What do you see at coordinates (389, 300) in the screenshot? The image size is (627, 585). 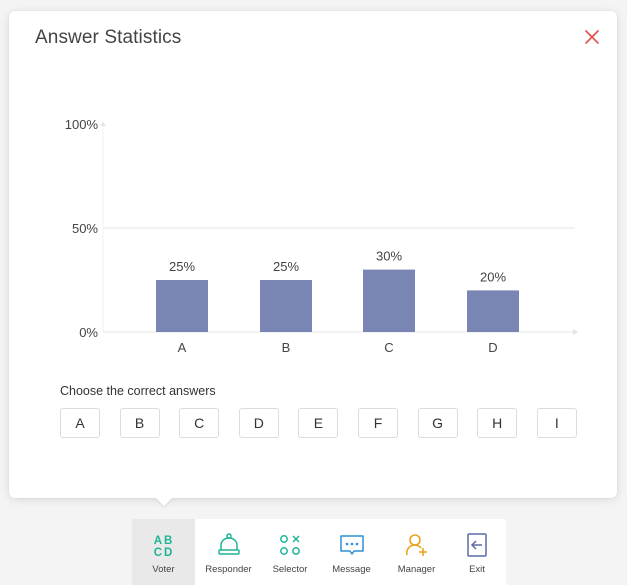 I see `bar-c` at bounding box center [389, 300].